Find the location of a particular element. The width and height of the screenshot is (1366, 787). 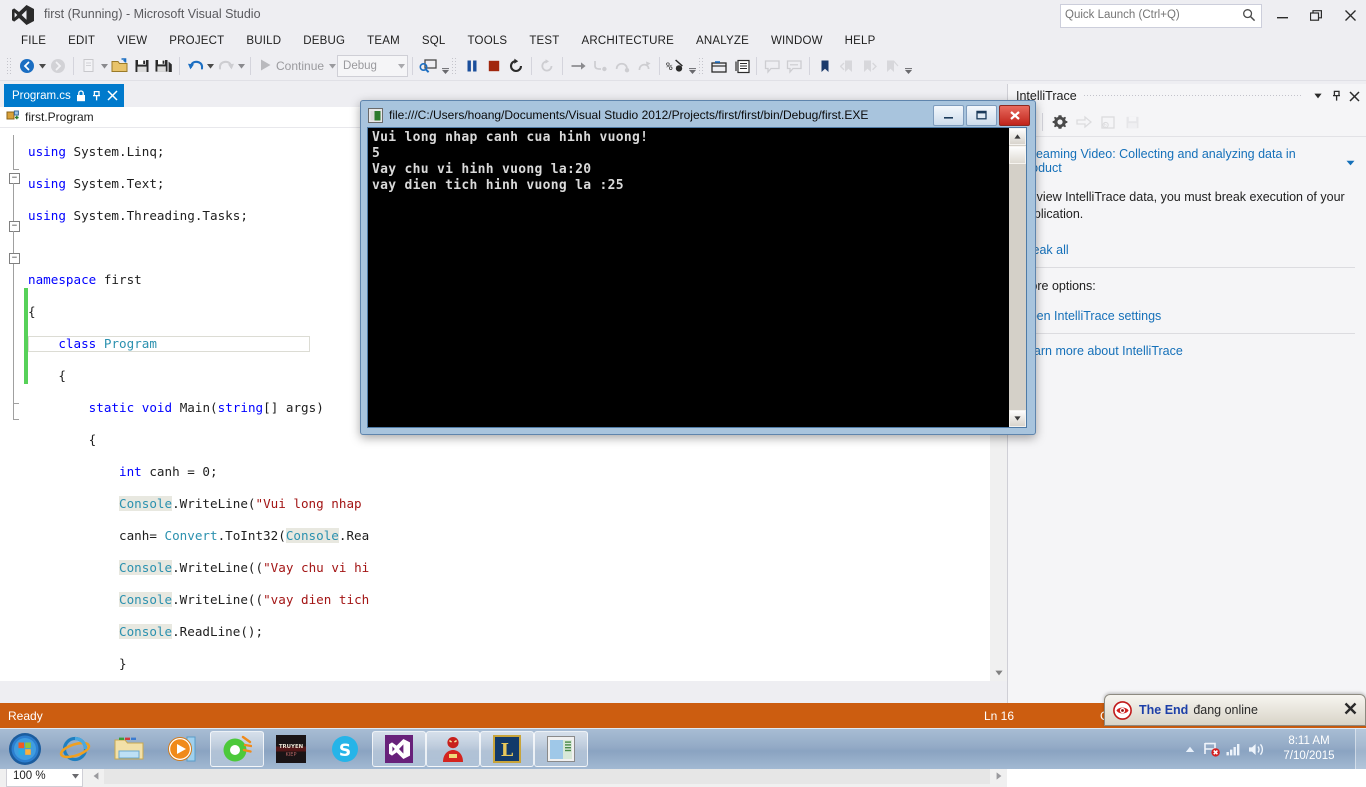

show-desktop-button is located at coordinates (1360, 749).